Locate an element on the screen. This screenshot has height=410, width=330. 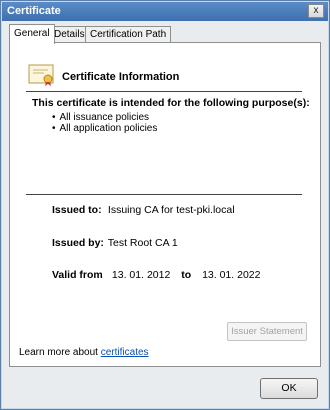
close-icon: x is located at coordinates (316, 10).